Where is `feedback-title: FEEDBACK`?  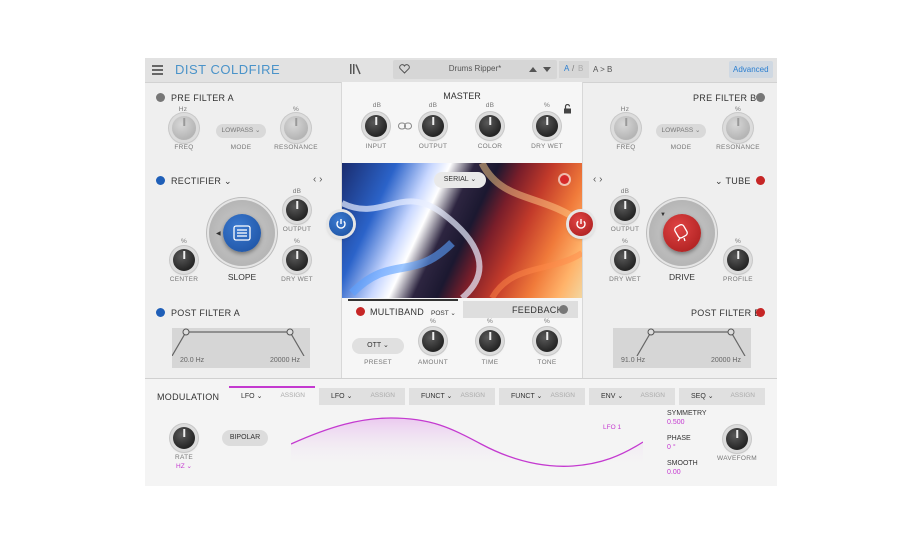 feedback-title: FEEDBACK is located at coordinates (537, 310).